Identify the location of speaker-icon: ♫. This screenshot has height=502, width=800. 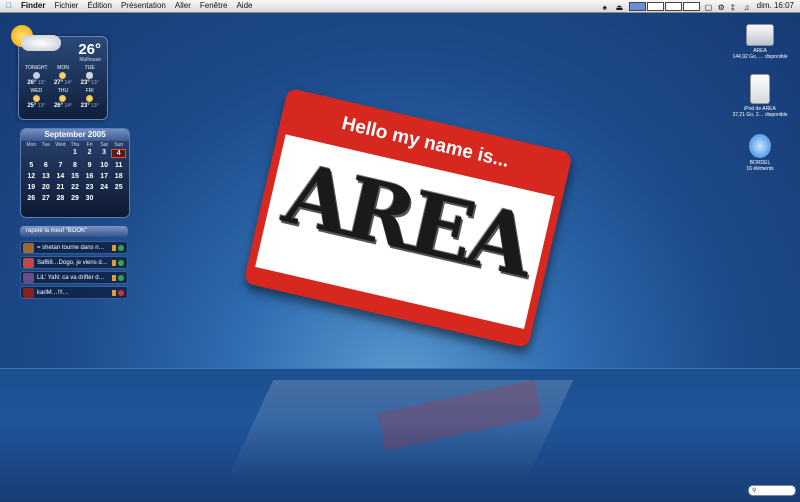
(748, 7).